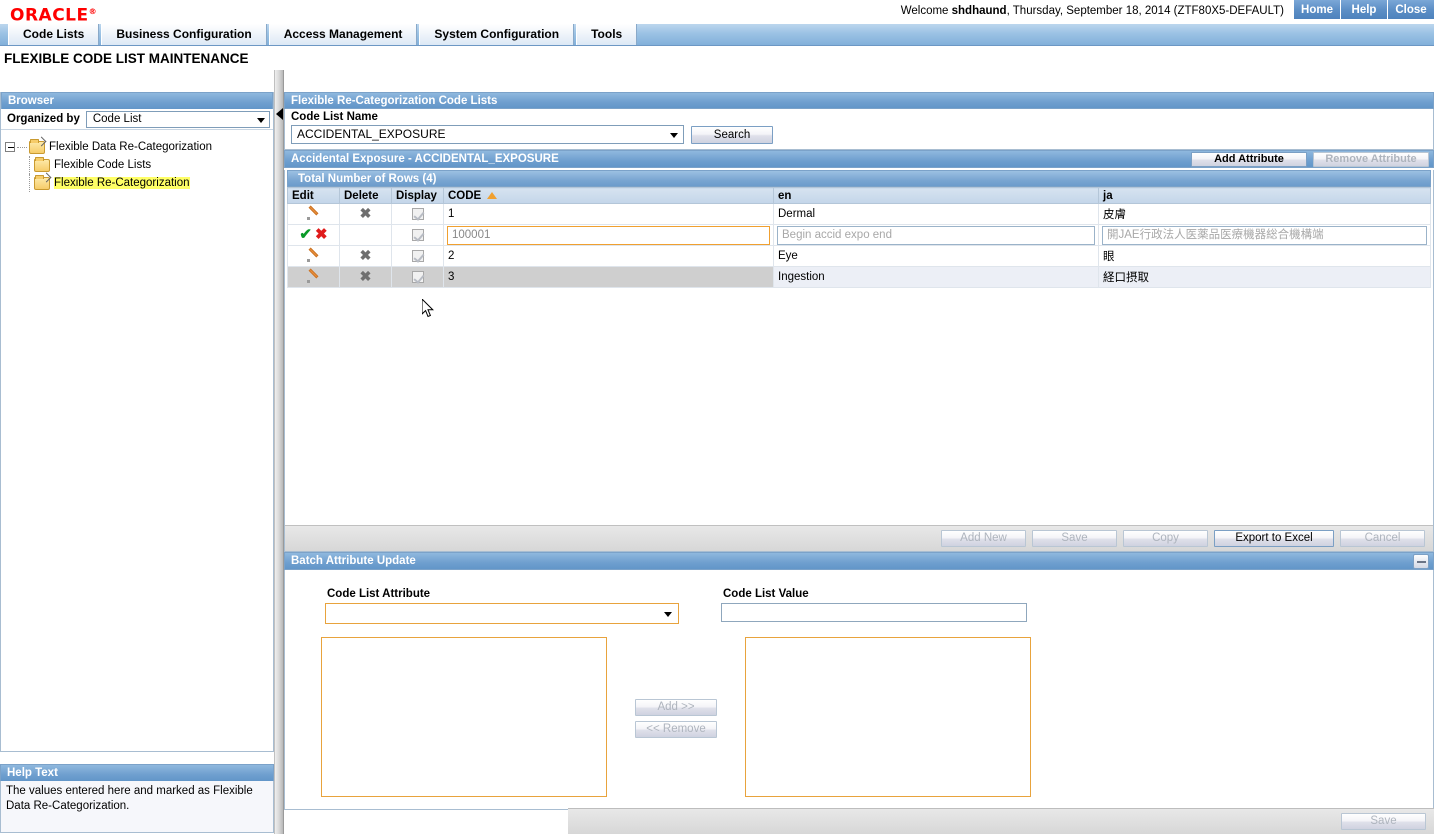 The width and height of the screenshot is (1434, 834). I want to click on code-list-name-select: ACCIDENTAL_EXPOSURE, so click(487, 134).